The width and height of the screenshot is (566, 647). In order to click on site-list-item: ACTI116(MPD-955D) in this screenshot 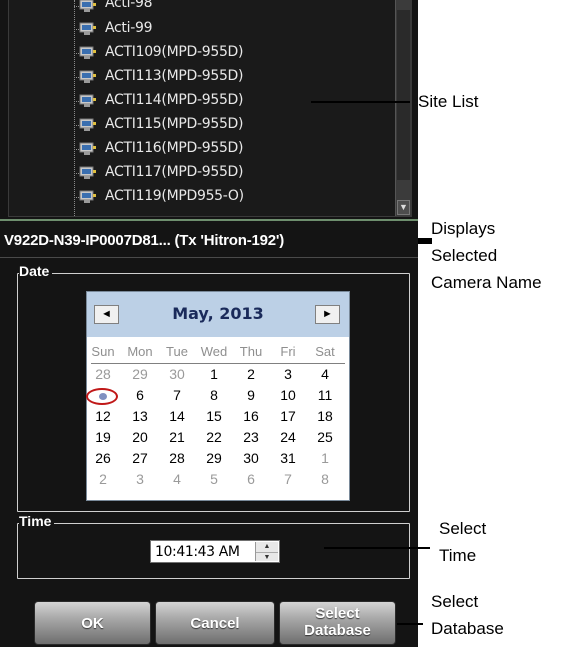, I will do `click(203, 149)`.